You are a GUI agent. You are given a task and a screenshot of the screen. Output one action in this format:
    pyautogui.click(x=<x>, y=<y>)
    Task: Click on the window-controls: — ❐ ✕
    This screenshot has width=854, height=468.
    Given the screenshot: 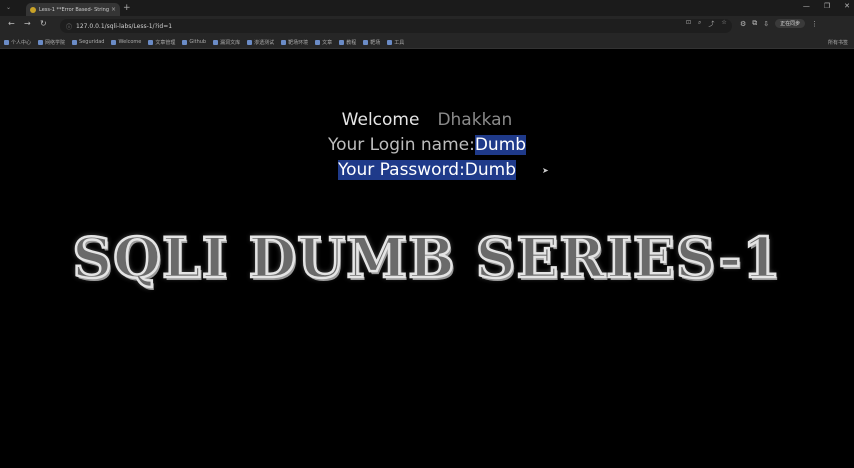 What is the action you would take?
    pyautogui.click(x=826, y=6)
    